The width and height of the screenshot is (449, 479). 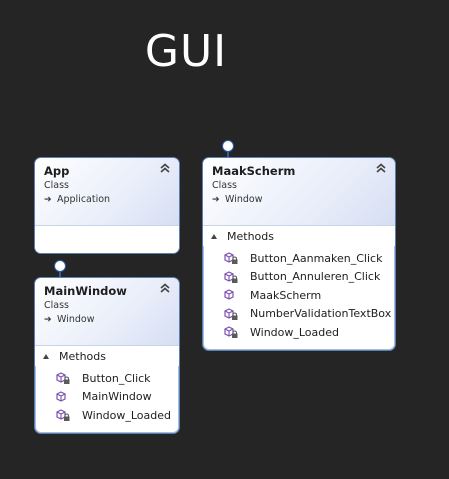 What do you see at coordinates (117, 397) in the screenshot?
I see `method-name: MainWindow` at bounding box center [117, 397].